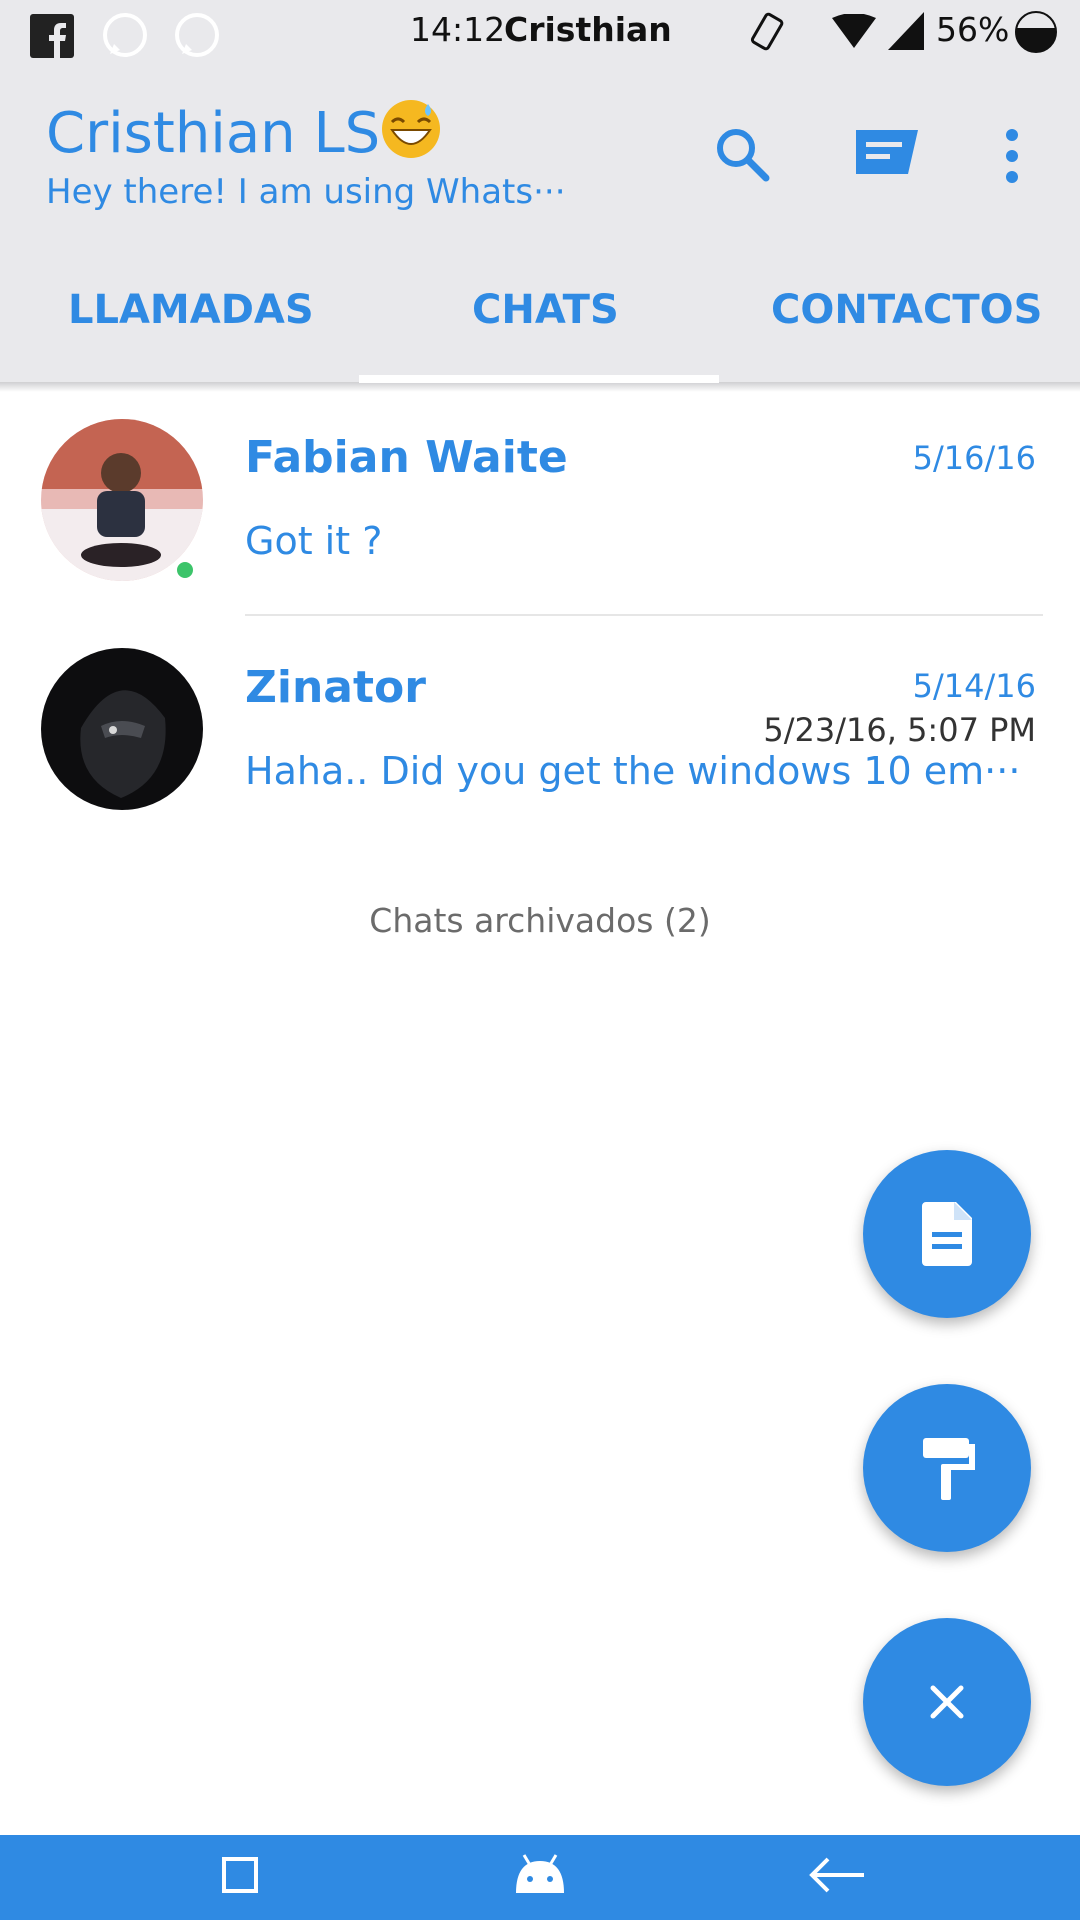 This screenshot has width=1080, height=1920. I want to click on close-icon, so click(947, 1702).